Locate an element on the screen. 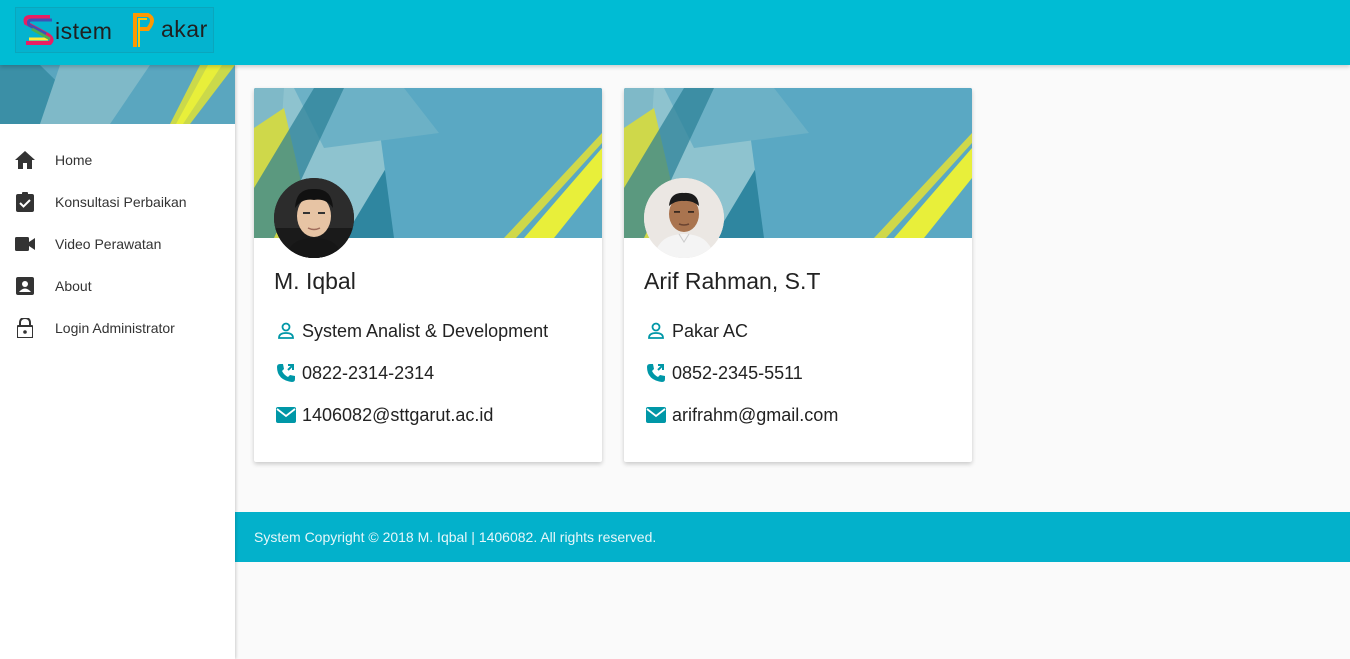 The height and width of the screenshot is (659, 1350). card-email-row: 1406082@sttgarut.ac.id is located at coordinates (383, 415).